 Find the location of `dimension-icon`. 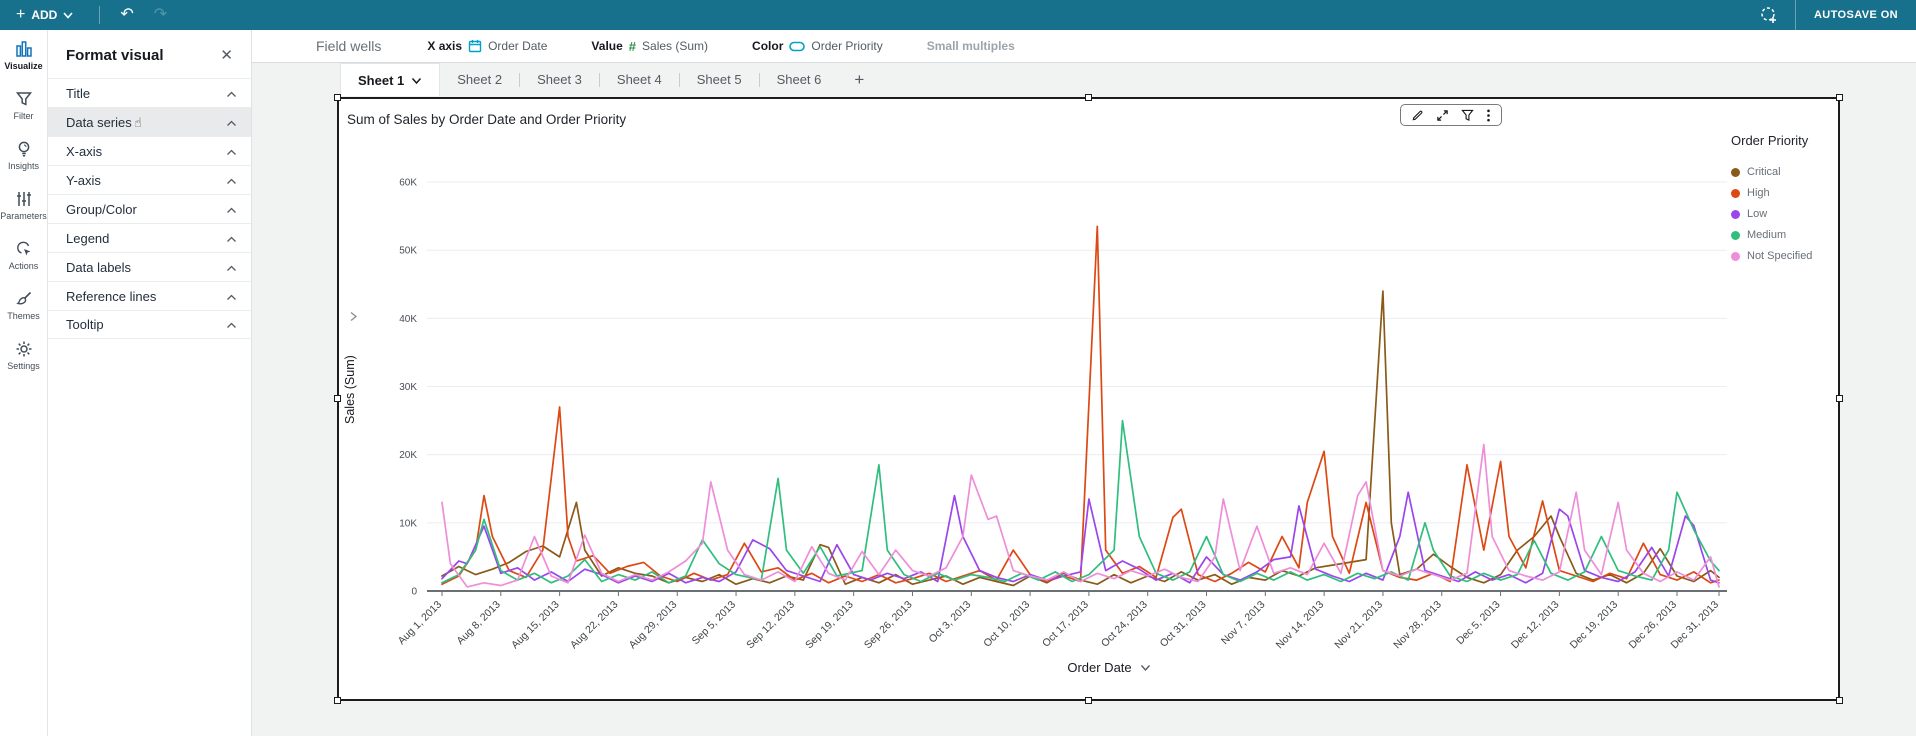

dimension-icon is located at coordinates (797, 46).